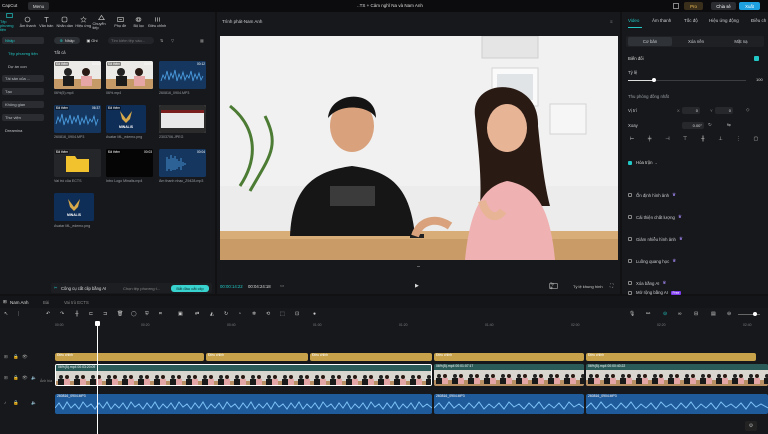 This screenshot has width=768, height=434. I want to click on reverse-icon: ⟲, so click(268, 314).